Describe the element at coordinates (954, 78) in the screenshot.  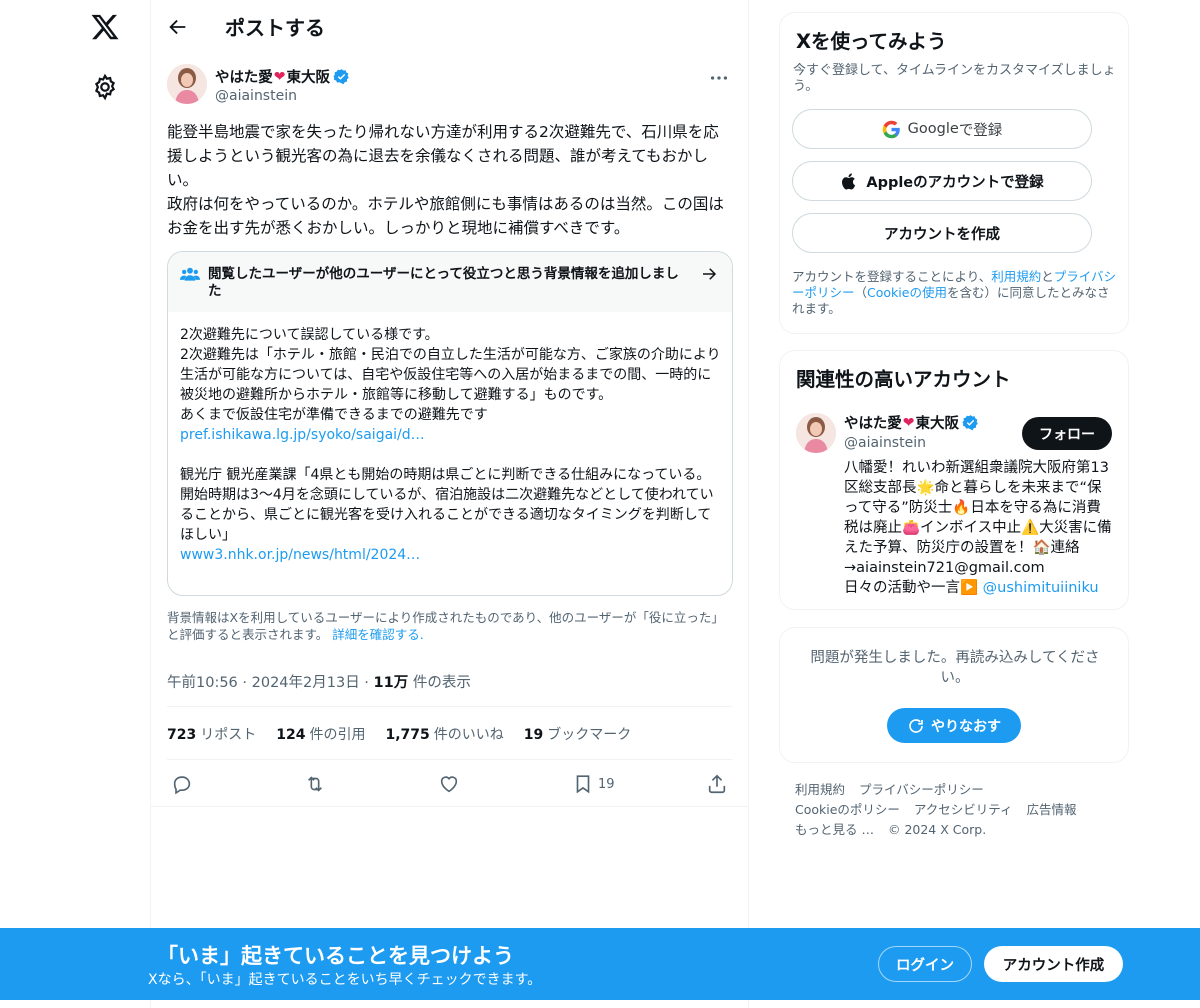
I see `signup-card-subtitle: 今すぐ登録して、タイムラインをカスタマイズしましょう。` at that location.